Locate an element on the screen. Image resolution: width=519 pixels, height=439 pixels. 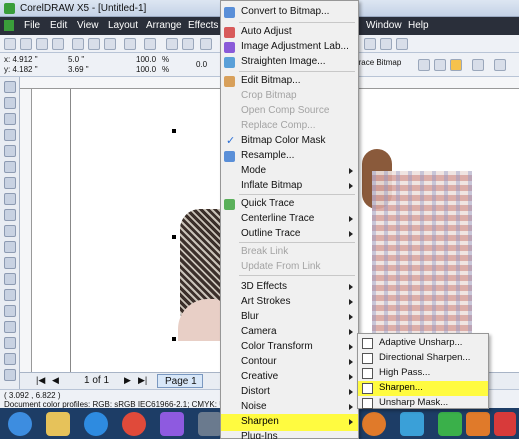
first-page-icon: |◀ is located at coordinates (40, 380).